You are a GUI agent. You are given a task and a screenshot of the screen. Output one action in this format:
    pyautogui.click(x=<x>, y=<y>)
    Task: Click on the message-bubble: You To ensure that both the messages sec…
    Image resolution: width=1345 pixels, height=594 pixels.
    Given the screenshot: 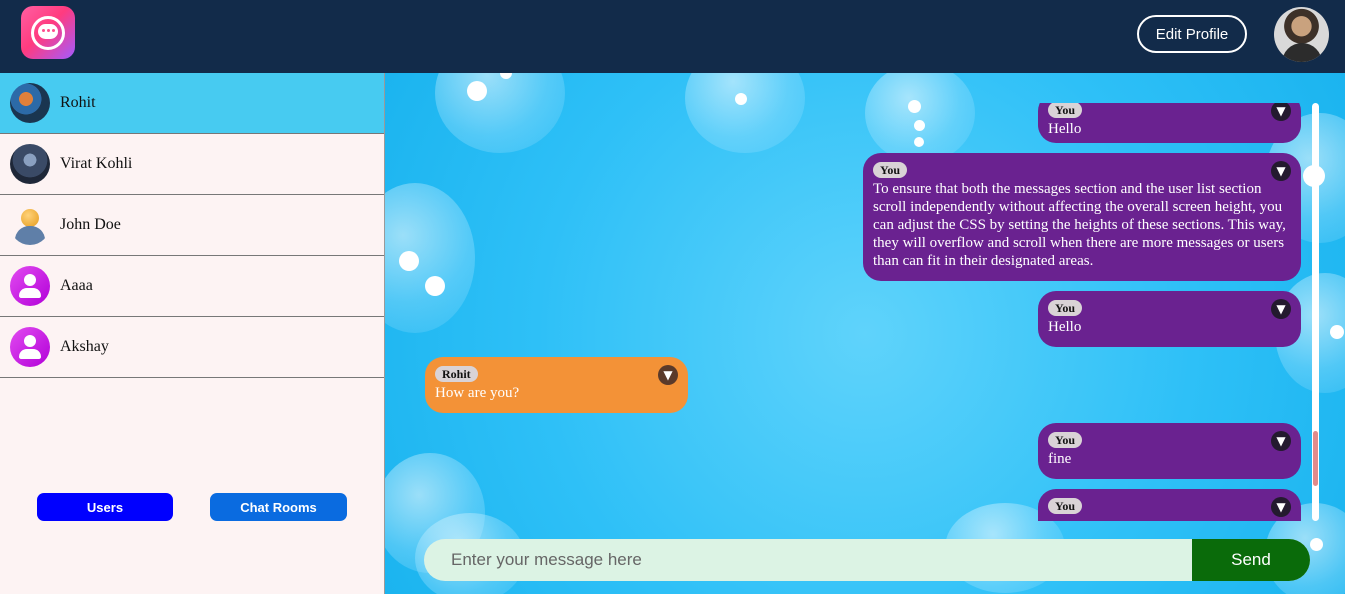 What is the action you would take?
    pyautogui.click(x=1082, y=217)
    